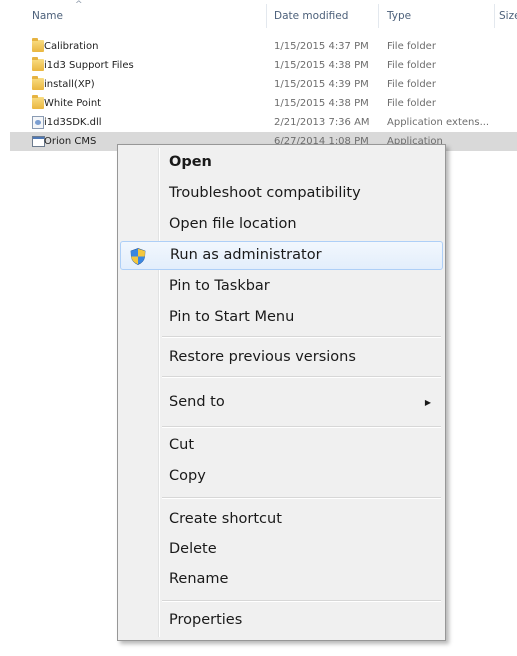  I want to click on column-type: Type, so click(399, 15).